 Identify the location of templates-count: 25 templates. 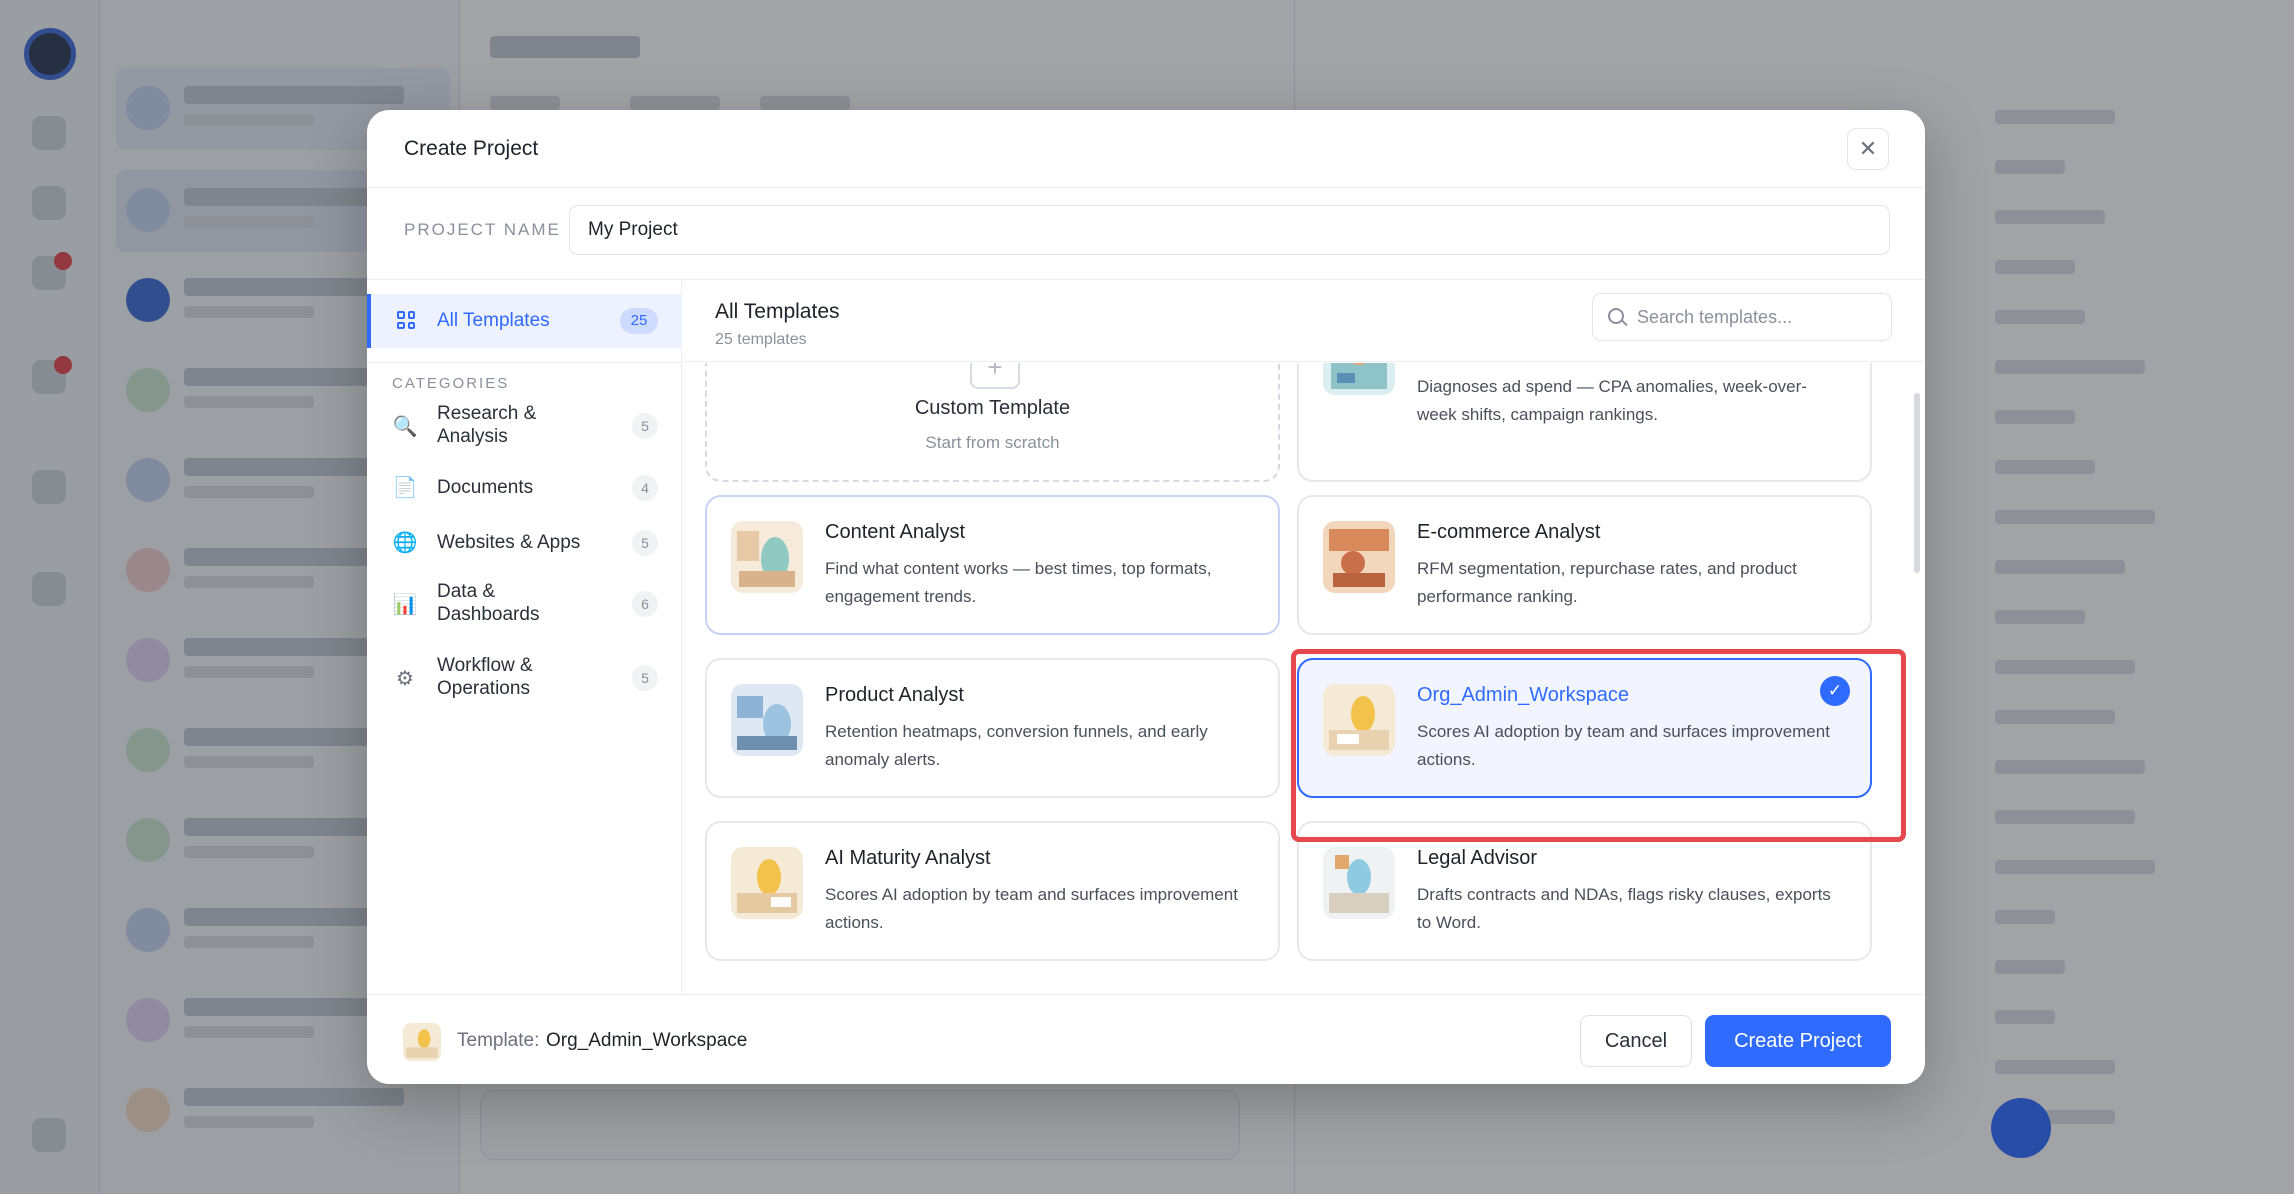
(761, 339).